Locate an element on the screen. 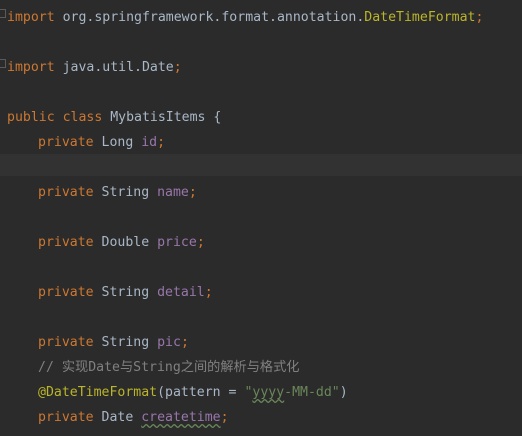 This screenshot has height=436, width=522. field-name: createtime is located at coordinates (181, 417).